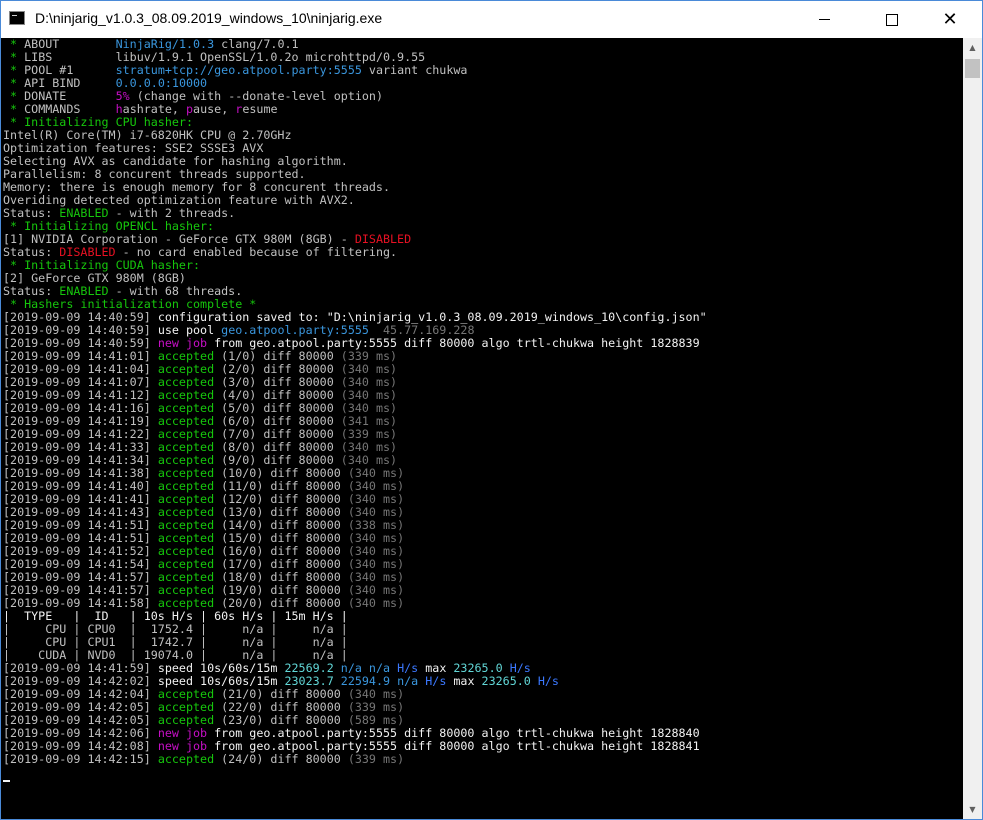 This screenshot has height=820, width=983. I want to click on console-app-icon, so click(17, 18).